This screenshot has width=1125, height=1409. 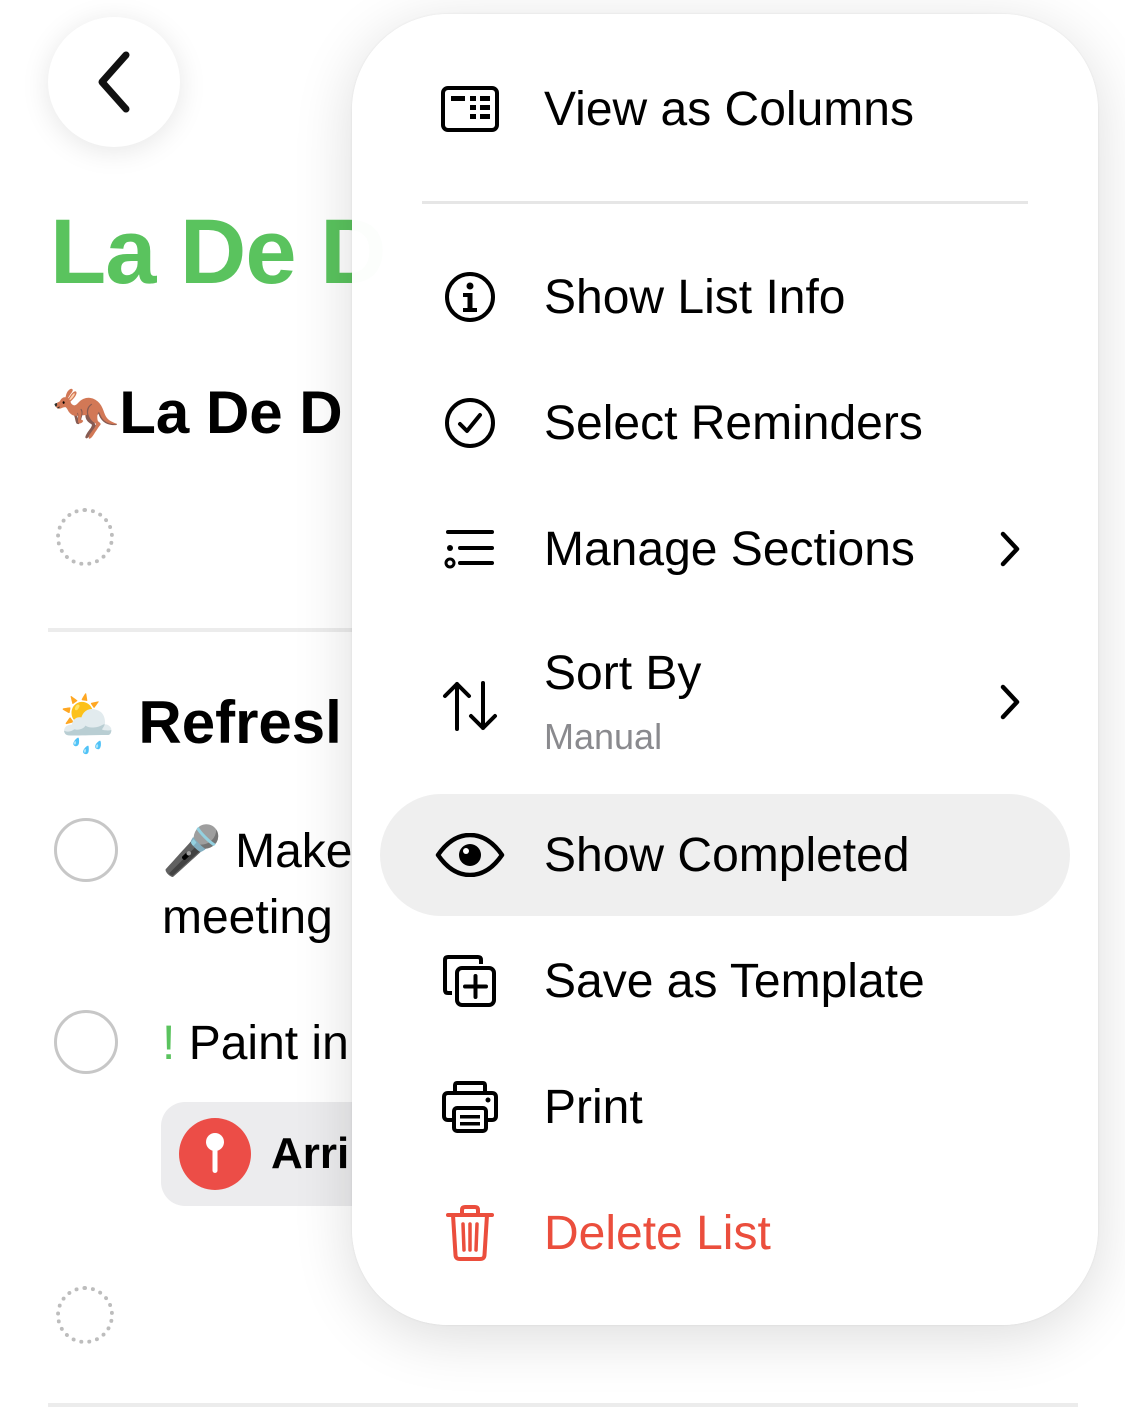 I want to click on menu-label: Manage Sections, so click(x=729, y=549).